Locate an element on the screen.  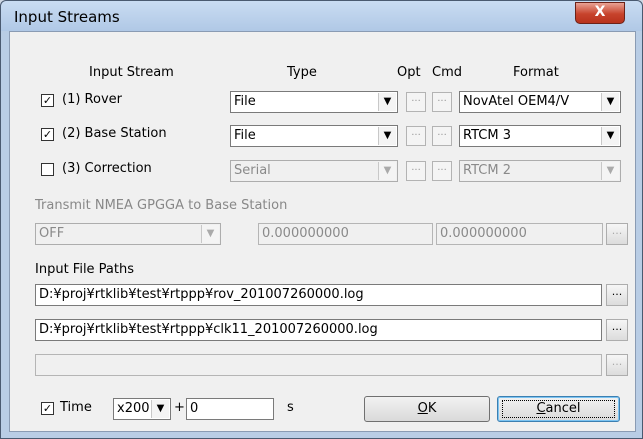
cancel-button: Cancel is located at coordinates (558, 409).